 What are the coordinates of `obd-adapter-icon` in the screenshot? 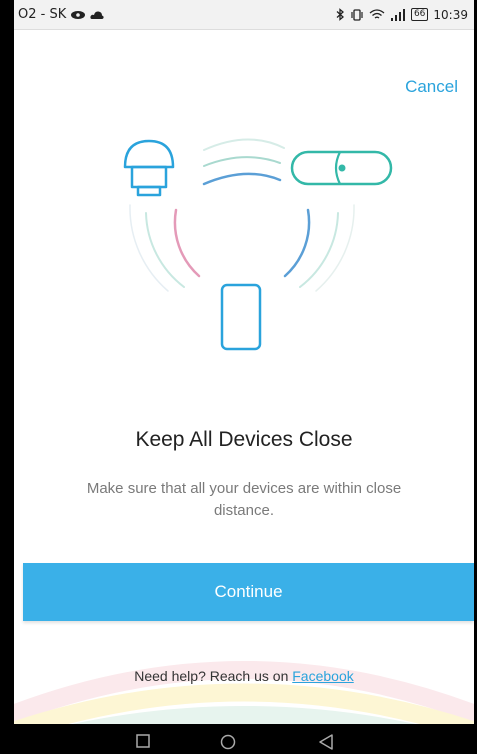 It's located at (149, 168).